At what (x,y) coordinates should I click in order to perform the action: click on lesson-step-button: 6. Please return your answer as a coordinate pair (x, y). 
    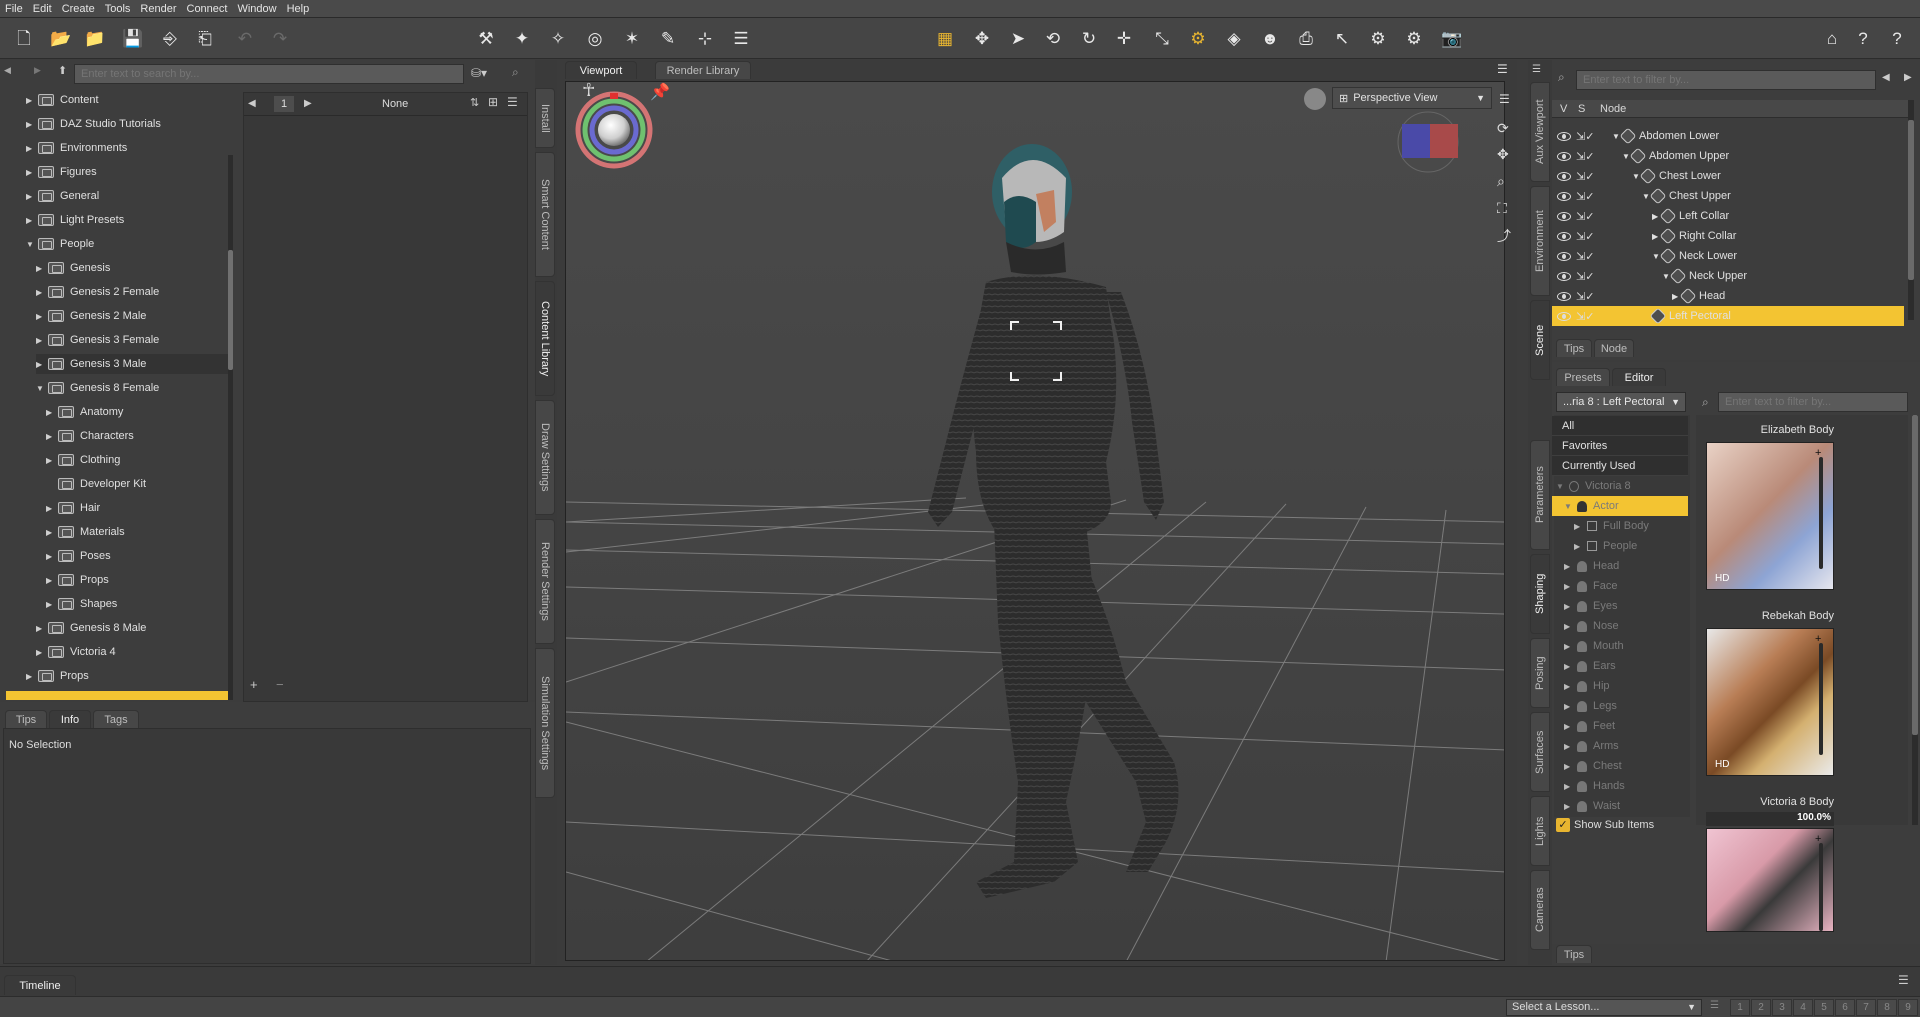
    Looking at the image, I should click on (1845, 1007).